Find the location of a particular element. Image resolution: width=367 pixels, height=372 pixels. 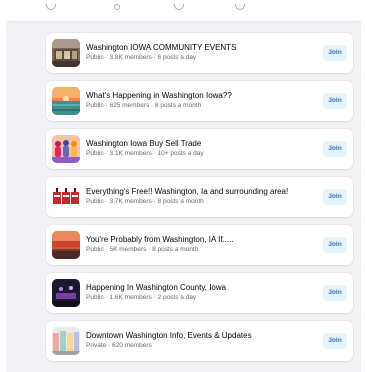

downtown-street-photo is located at coordinates (66, 341).